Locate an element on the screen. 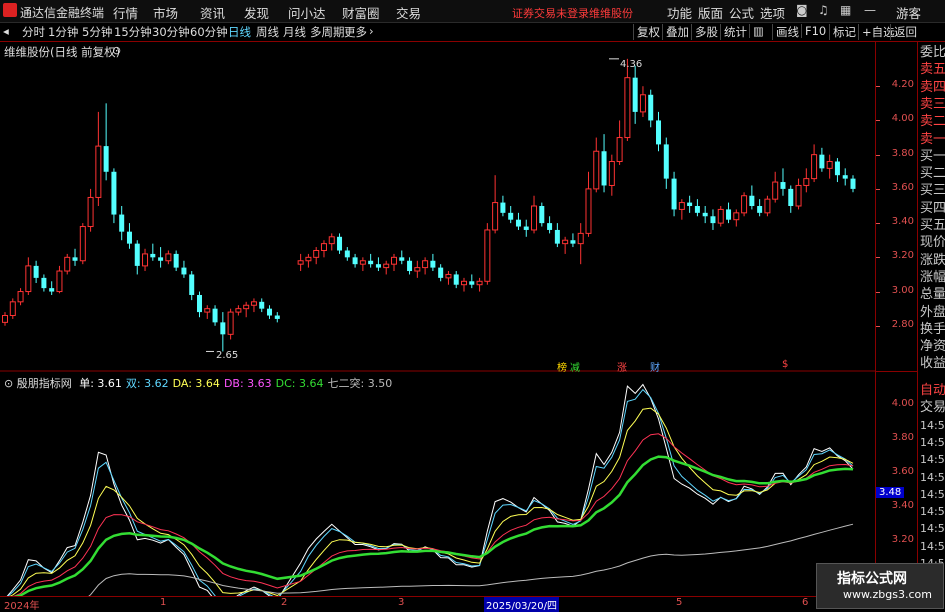  side-panel-item: 净资 is located at coordinates (932, 347).